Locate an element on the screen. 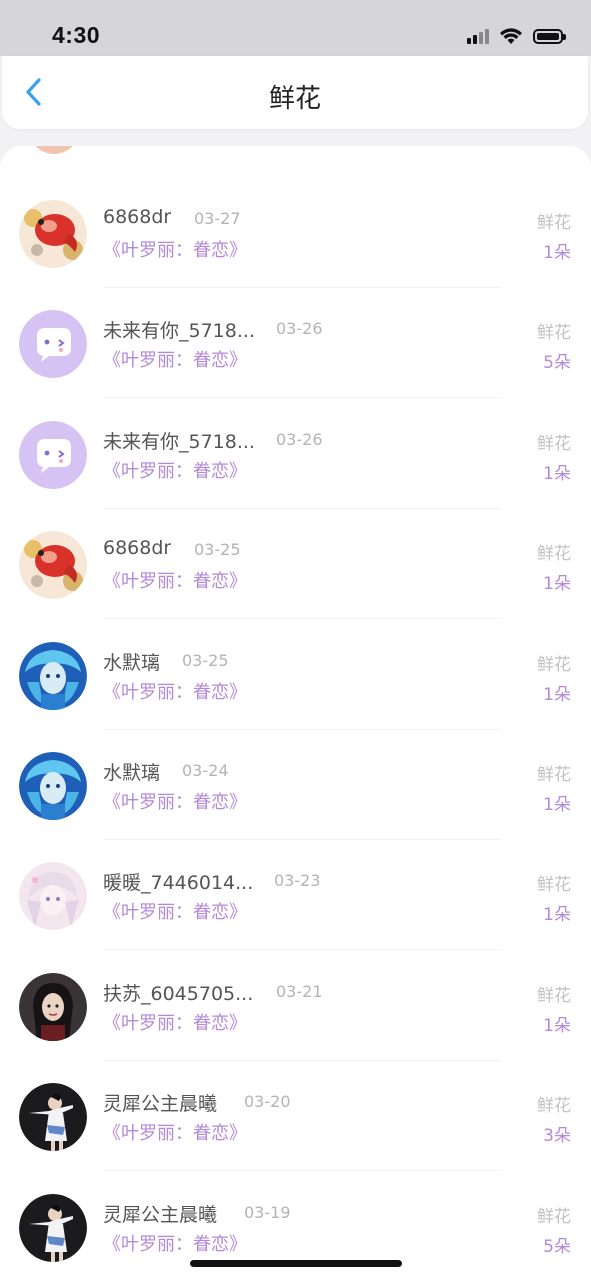 This screenshot has height=1280, width=591. list-item: 水默璃 03-25 《叶罗丽：眷恋》 鲜花 1朵 is located at coordinates (295, 675).